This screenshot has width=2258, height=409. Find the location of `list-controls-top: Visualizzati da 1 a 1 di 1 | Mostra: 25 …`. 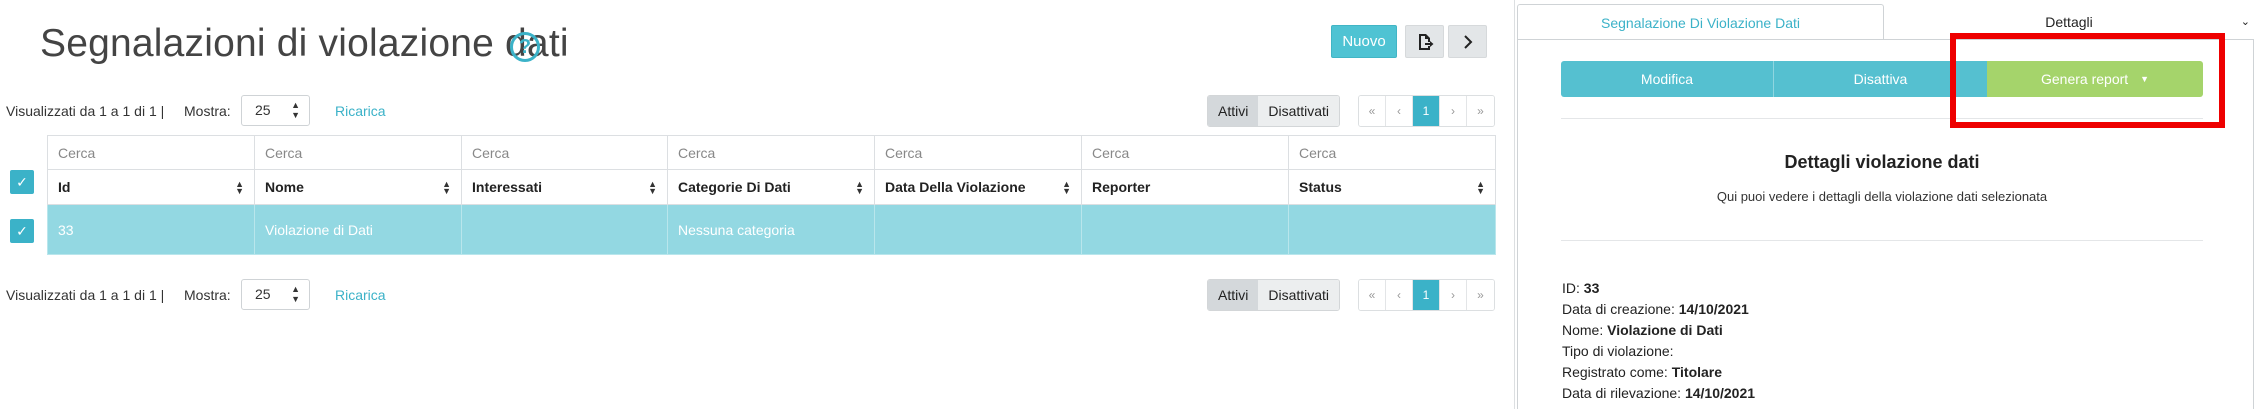

list-controls-top: Visualizzati da 1 a 1 di 1 | Mostra: 25 … is located at coordinates (750, 111).